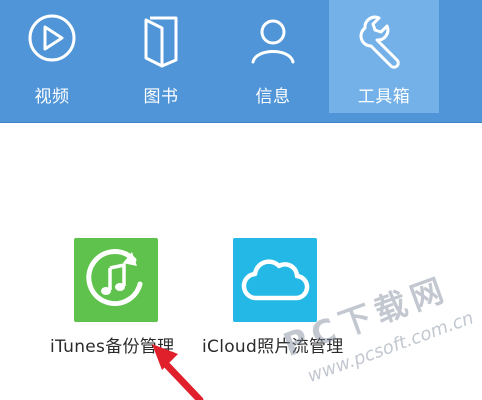 This screenshot has width=482, height=400. What do you see at coordinates (178, 372) in the screenshot?
I see `red-arrow-annotation` at bounding box center [178, 372].